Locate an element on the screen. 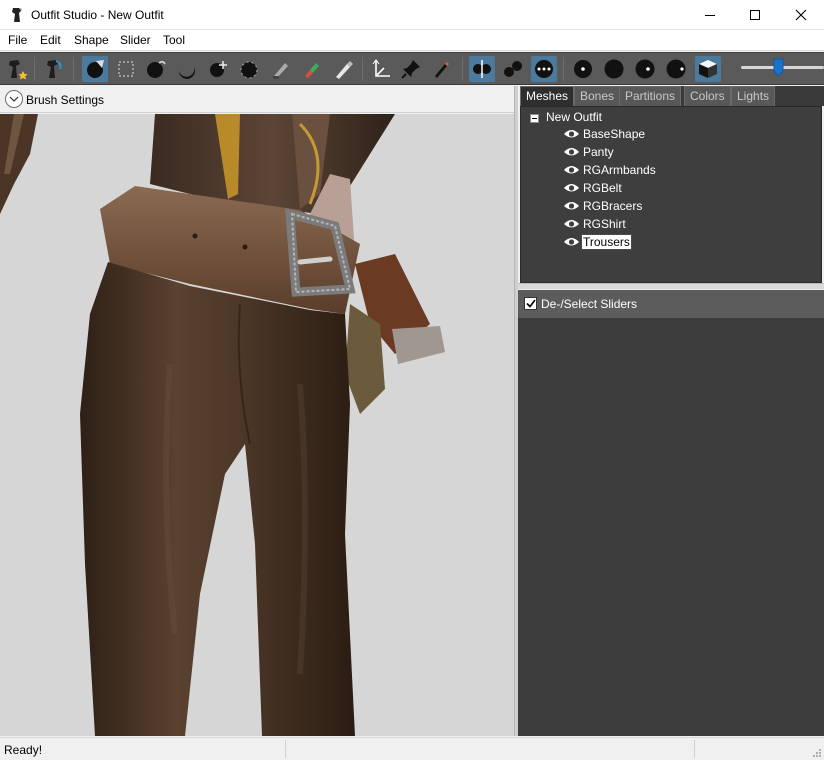 The image size is (824, 760). mesh-item-rgarmbands: RGArmbands is located at coordinates (610, 170).